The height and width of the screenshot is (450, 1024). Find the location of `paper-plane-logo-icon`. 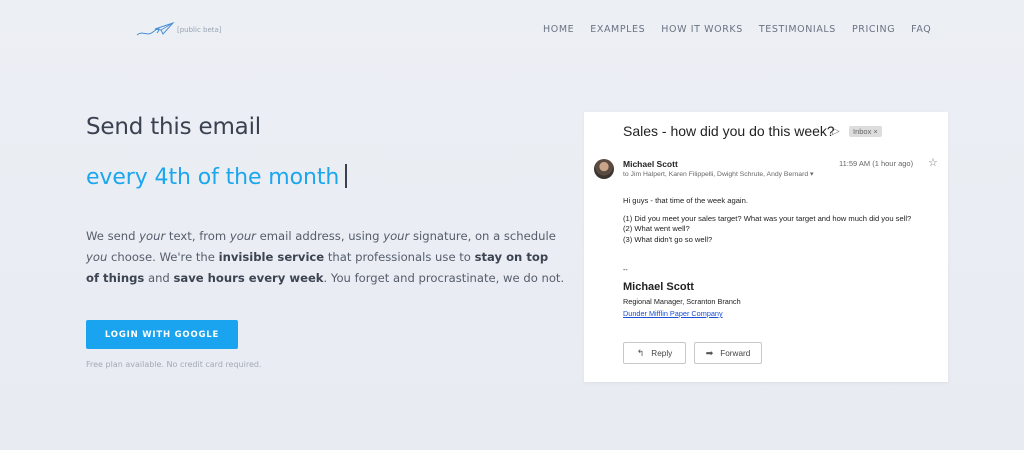

paper-plane-logo-icon is located at coordinates (155, 28).